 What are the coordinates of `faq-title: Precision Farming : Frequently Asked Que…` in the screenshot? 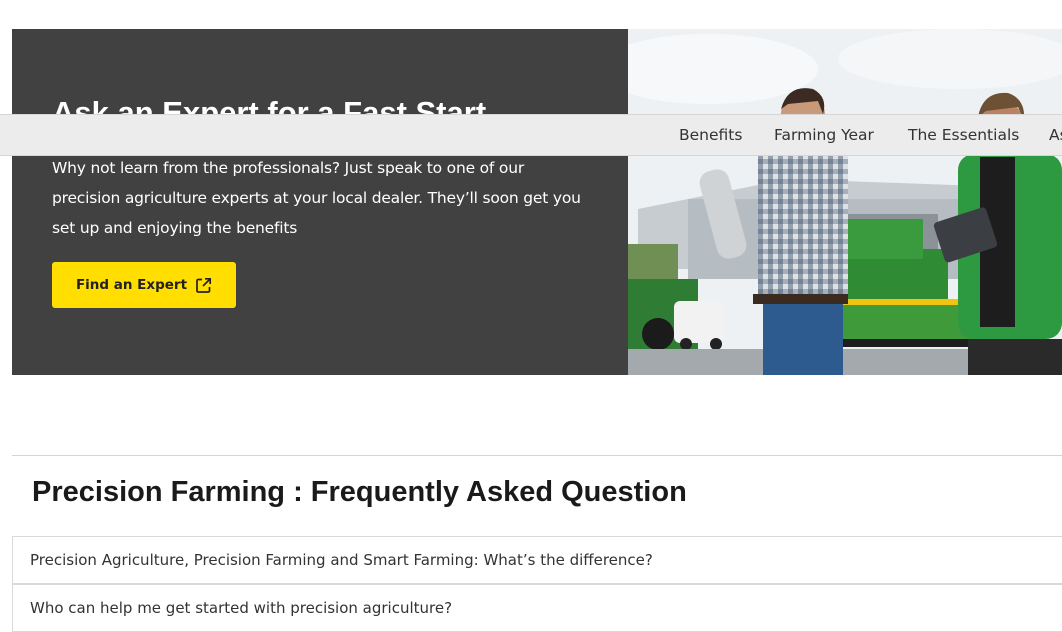 It's located at (359, 492).